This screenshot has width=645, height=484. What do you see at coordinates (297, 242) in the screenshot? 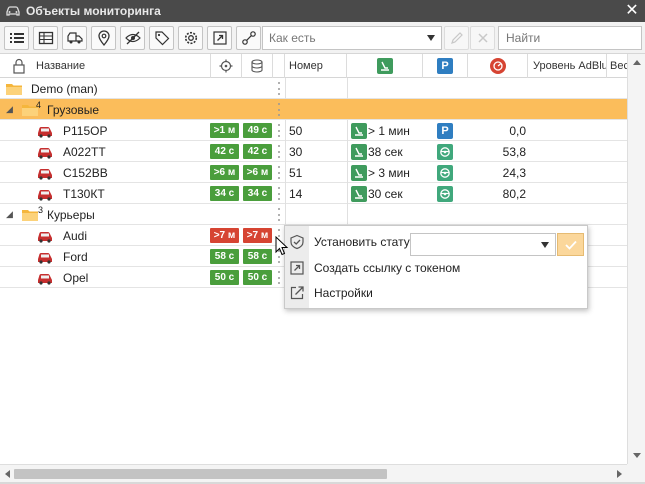
I see `shield-check-icon` at bounding box center [297, 242].